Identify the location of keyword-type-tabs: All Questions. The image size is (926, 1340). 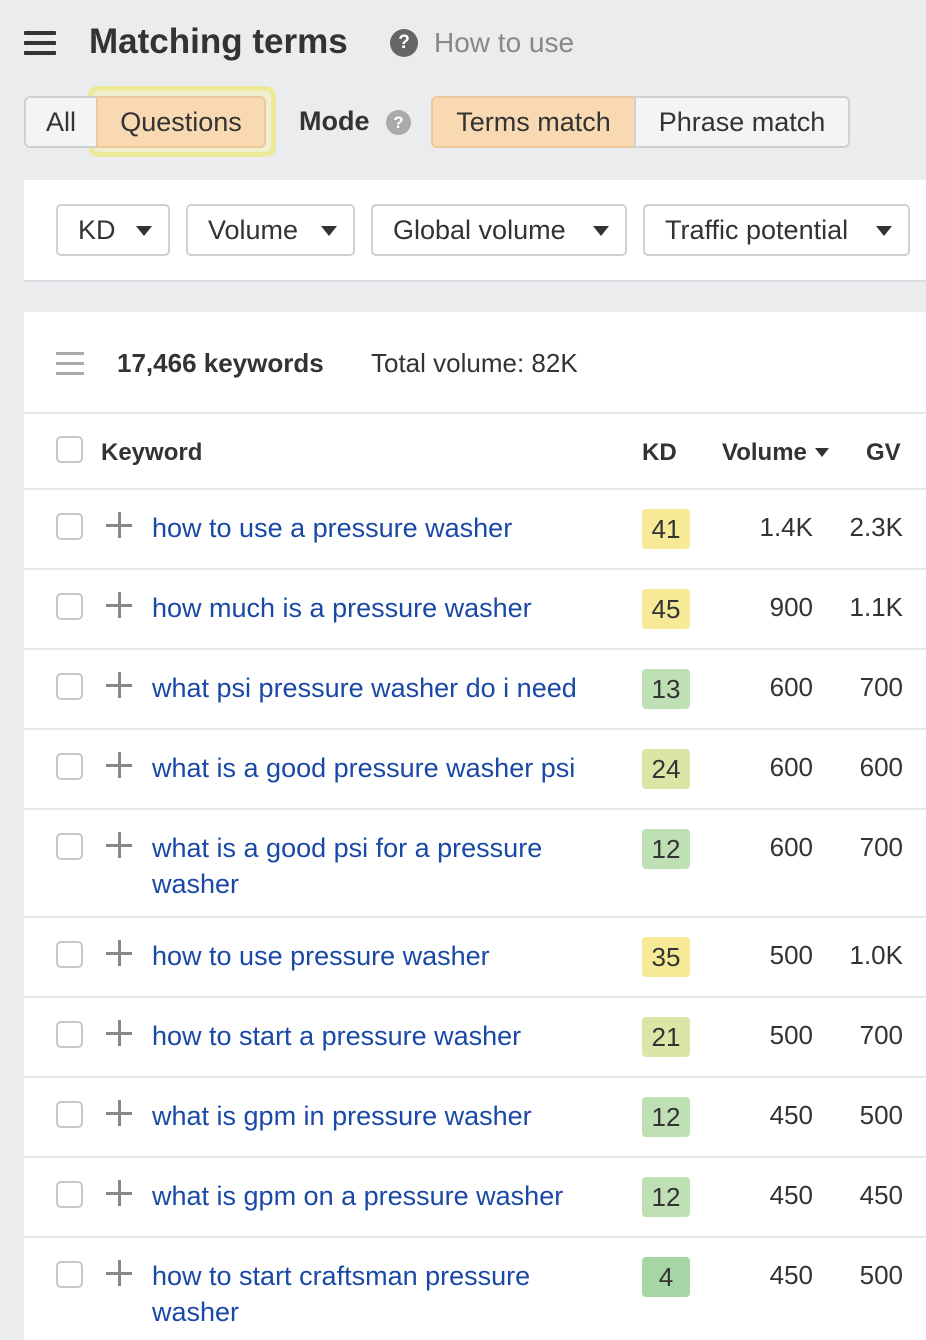
(145, 122).